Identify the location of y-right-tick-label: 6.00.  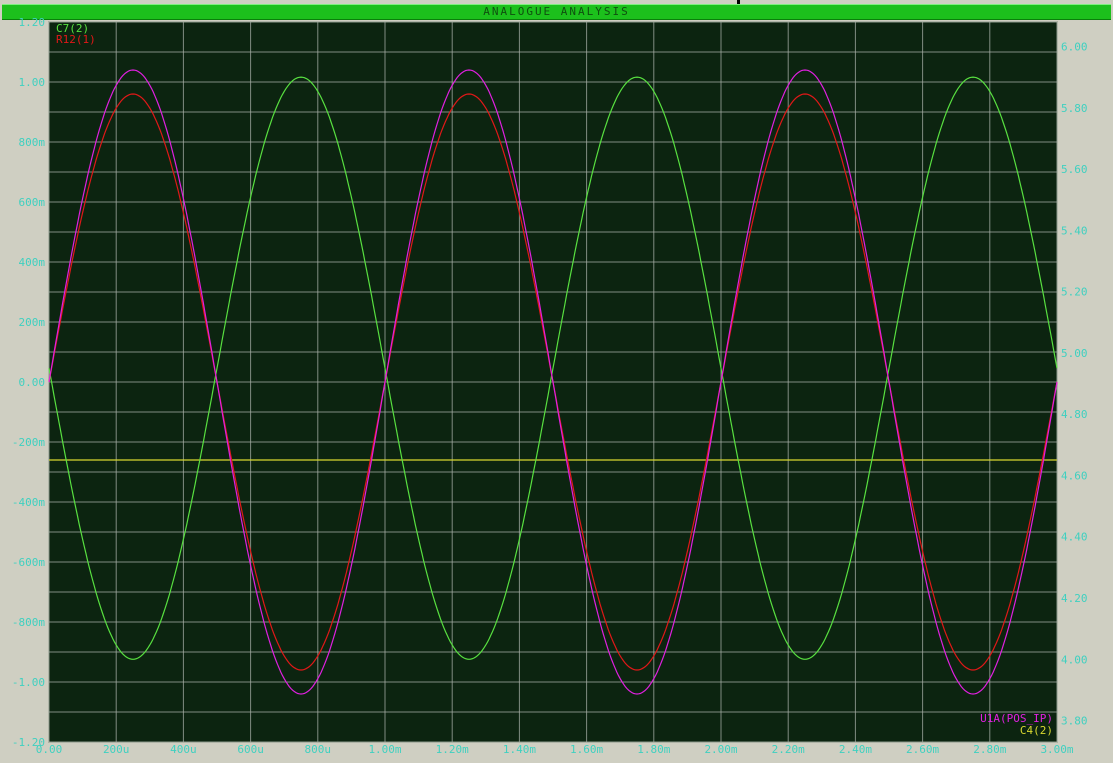
(1074, 47).